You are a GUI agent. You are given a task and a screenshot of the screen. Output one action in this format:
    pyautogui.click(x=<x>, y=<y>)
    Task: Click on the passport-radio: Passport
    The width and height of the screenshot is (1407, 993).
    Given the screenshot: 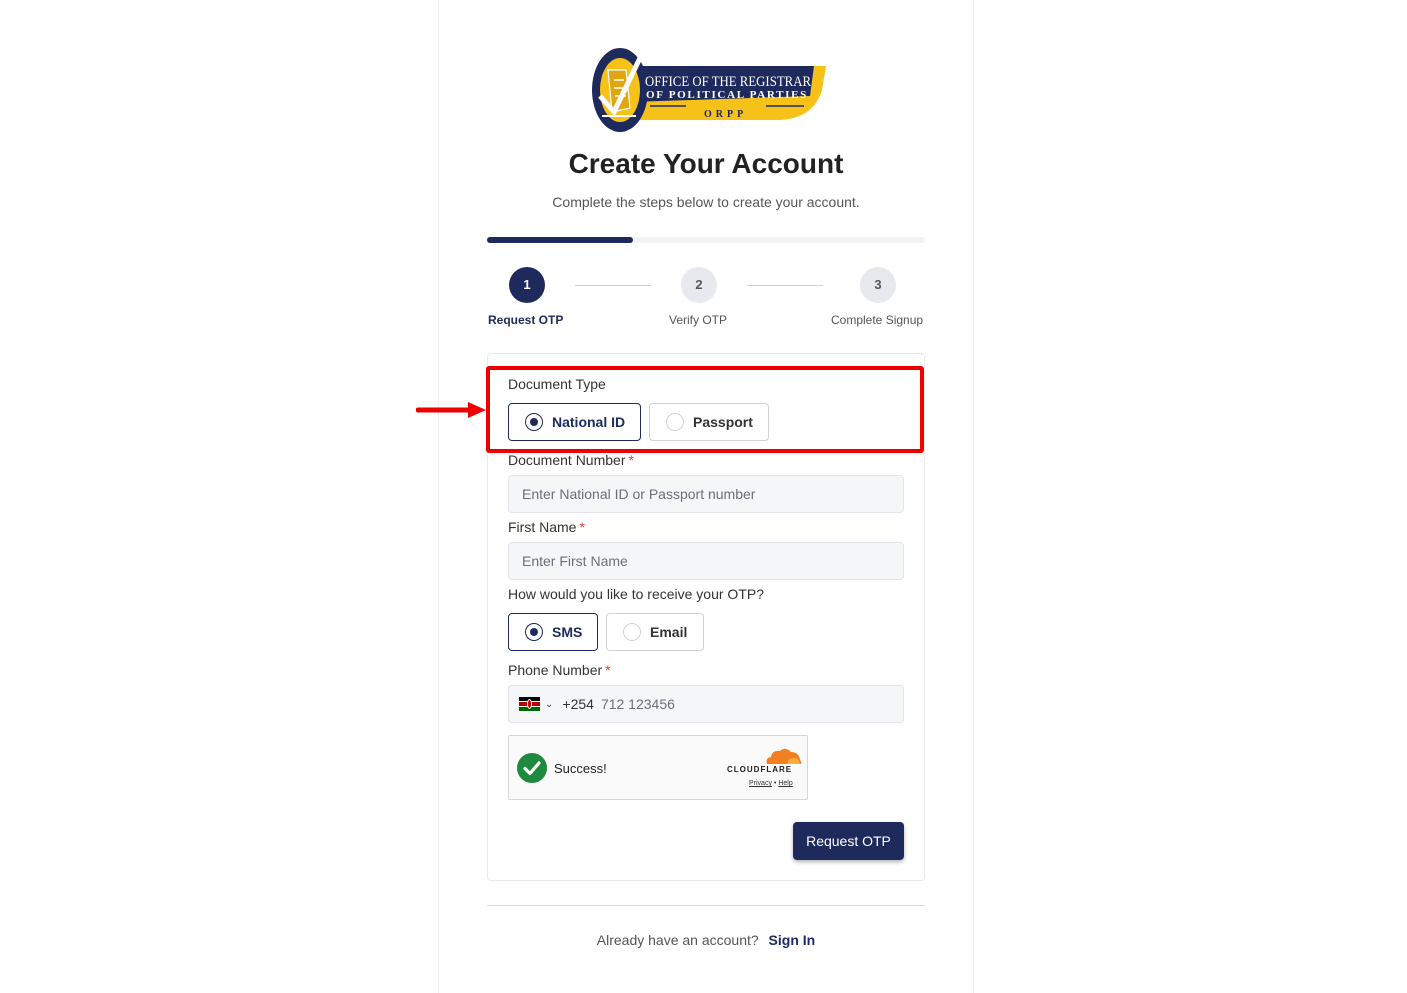 What is the action you would take?
    pyautogui.click(x=709, y=422)
    